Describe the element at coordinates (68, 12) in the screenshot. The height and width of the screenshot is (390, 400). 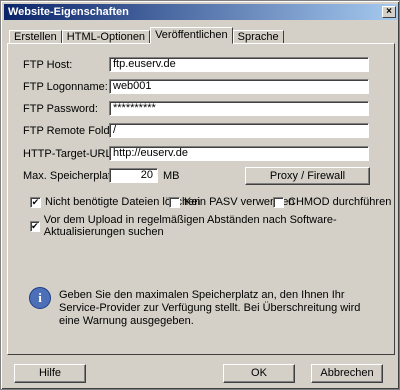
I see `window-title: Website-Eigenschaften` at that location.